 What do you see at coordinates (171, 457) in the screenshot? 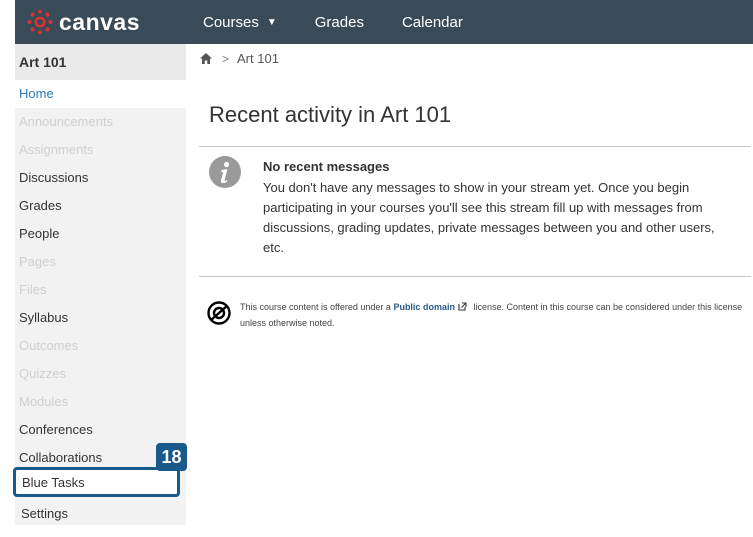
I see `callout-badge: 18` at bounding box center [171, 457].